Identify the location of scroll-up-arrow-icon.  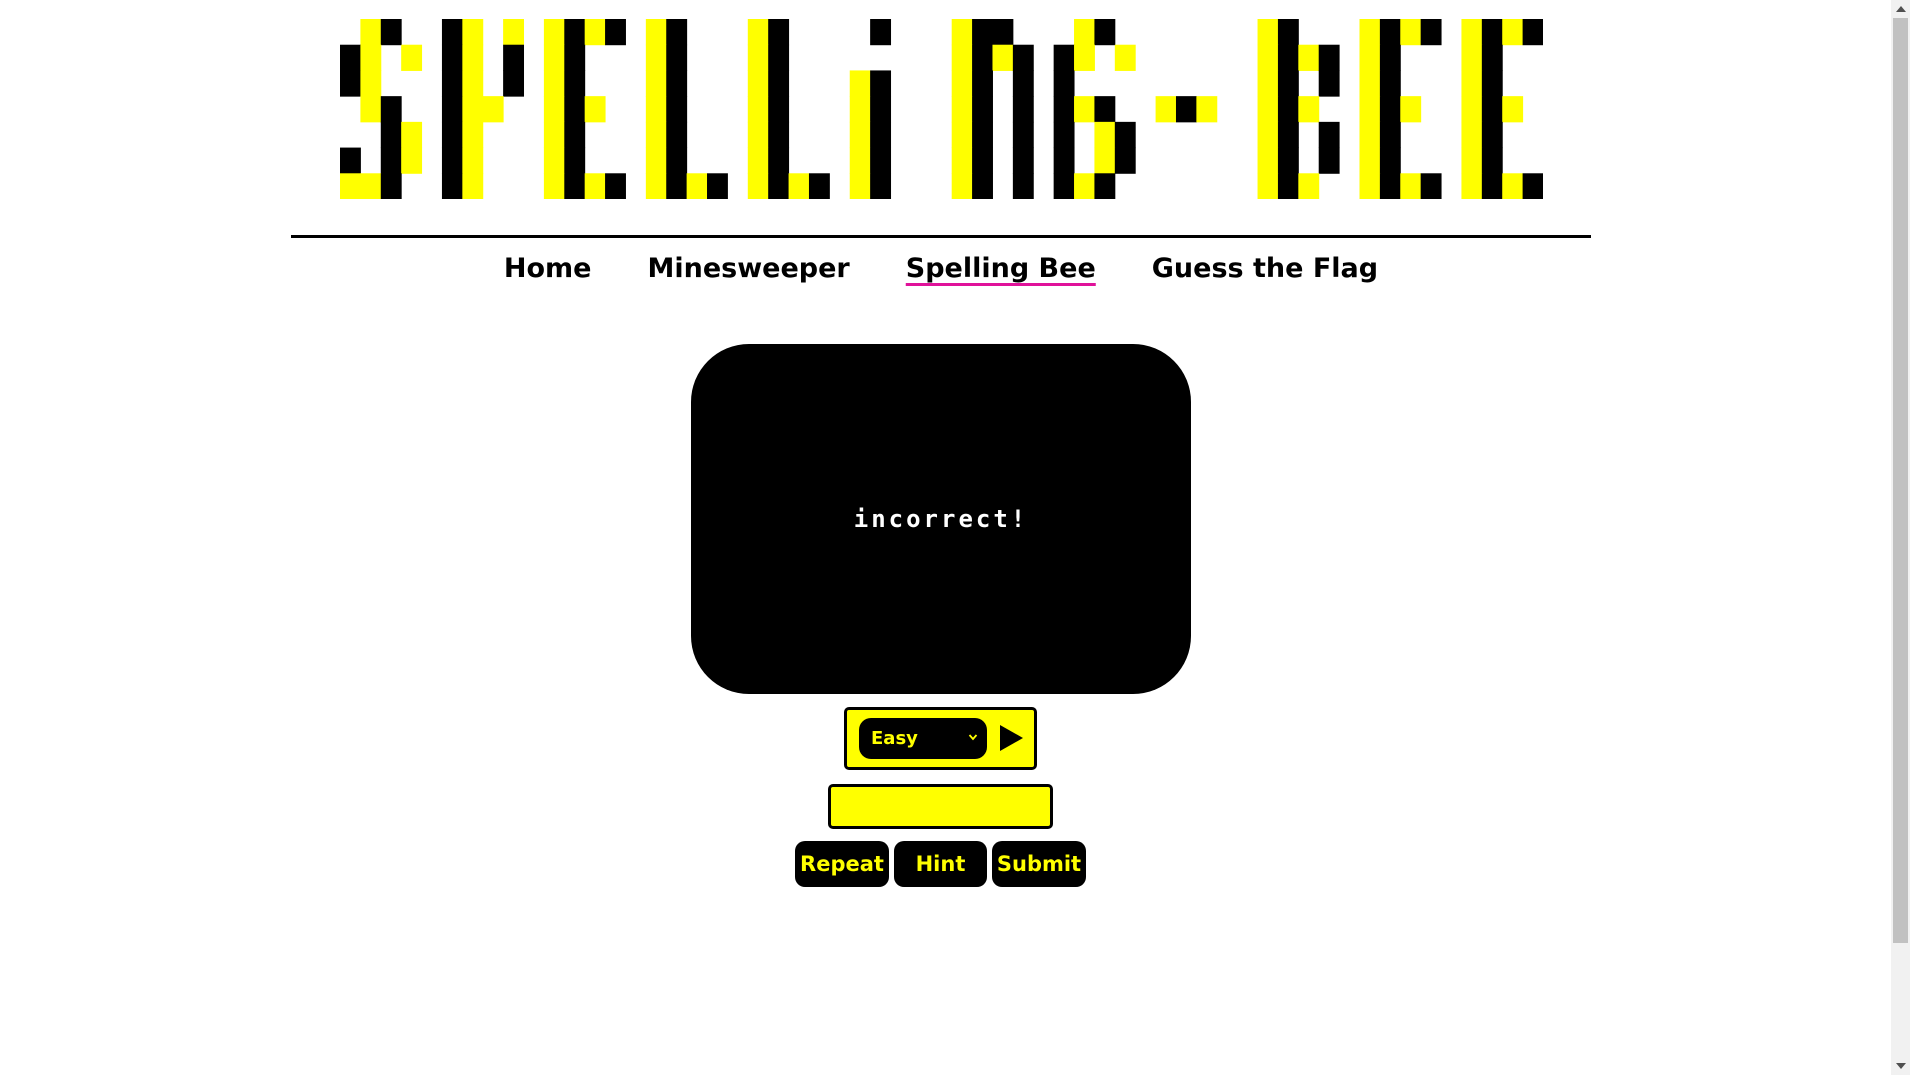
(1901, 9).